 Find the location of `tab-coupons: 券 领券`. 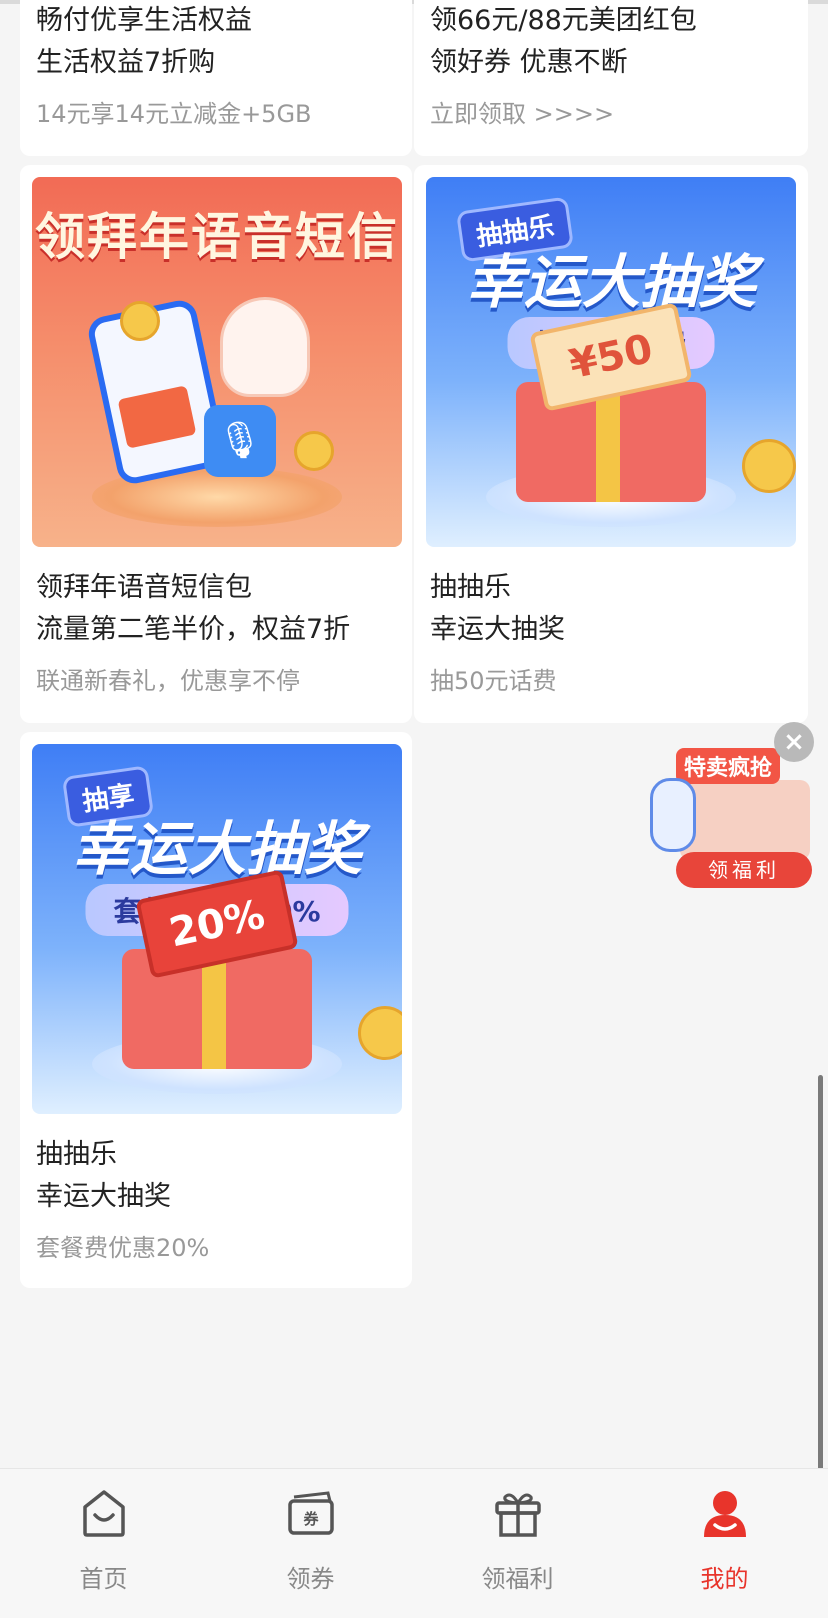

tab-coupons: 券 领券 is located at coordinates (310, 1542).